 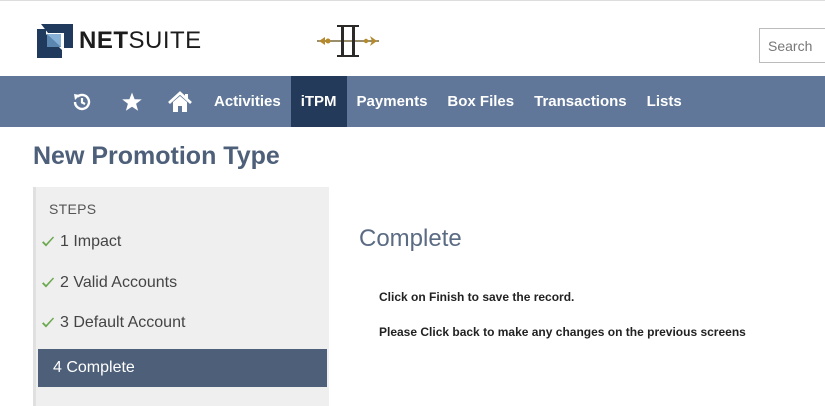 I want to click on home-button, so click(x=180, y=101).